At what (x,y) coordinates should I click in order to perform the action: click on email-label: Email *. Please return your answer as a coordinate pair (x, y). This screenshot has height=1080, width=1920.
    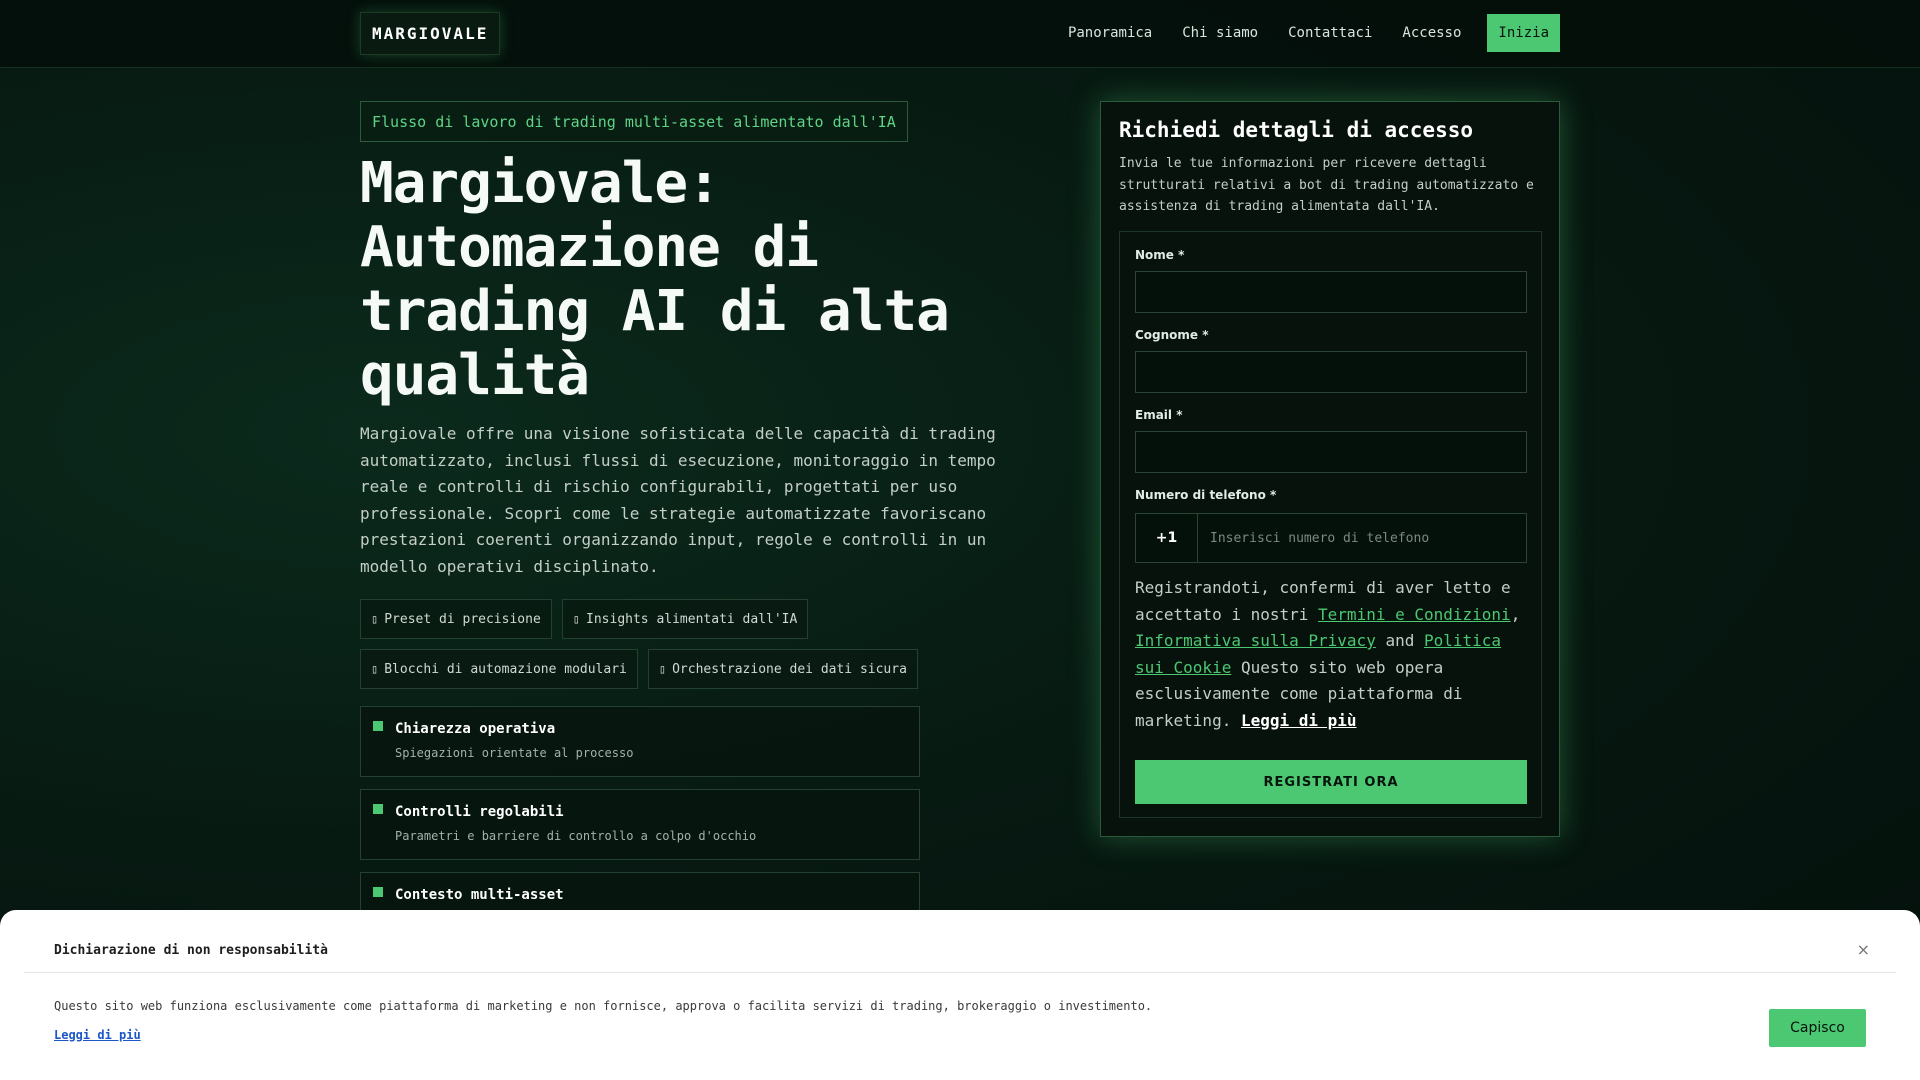
    Looking at the image, I should click on (1159, 415).